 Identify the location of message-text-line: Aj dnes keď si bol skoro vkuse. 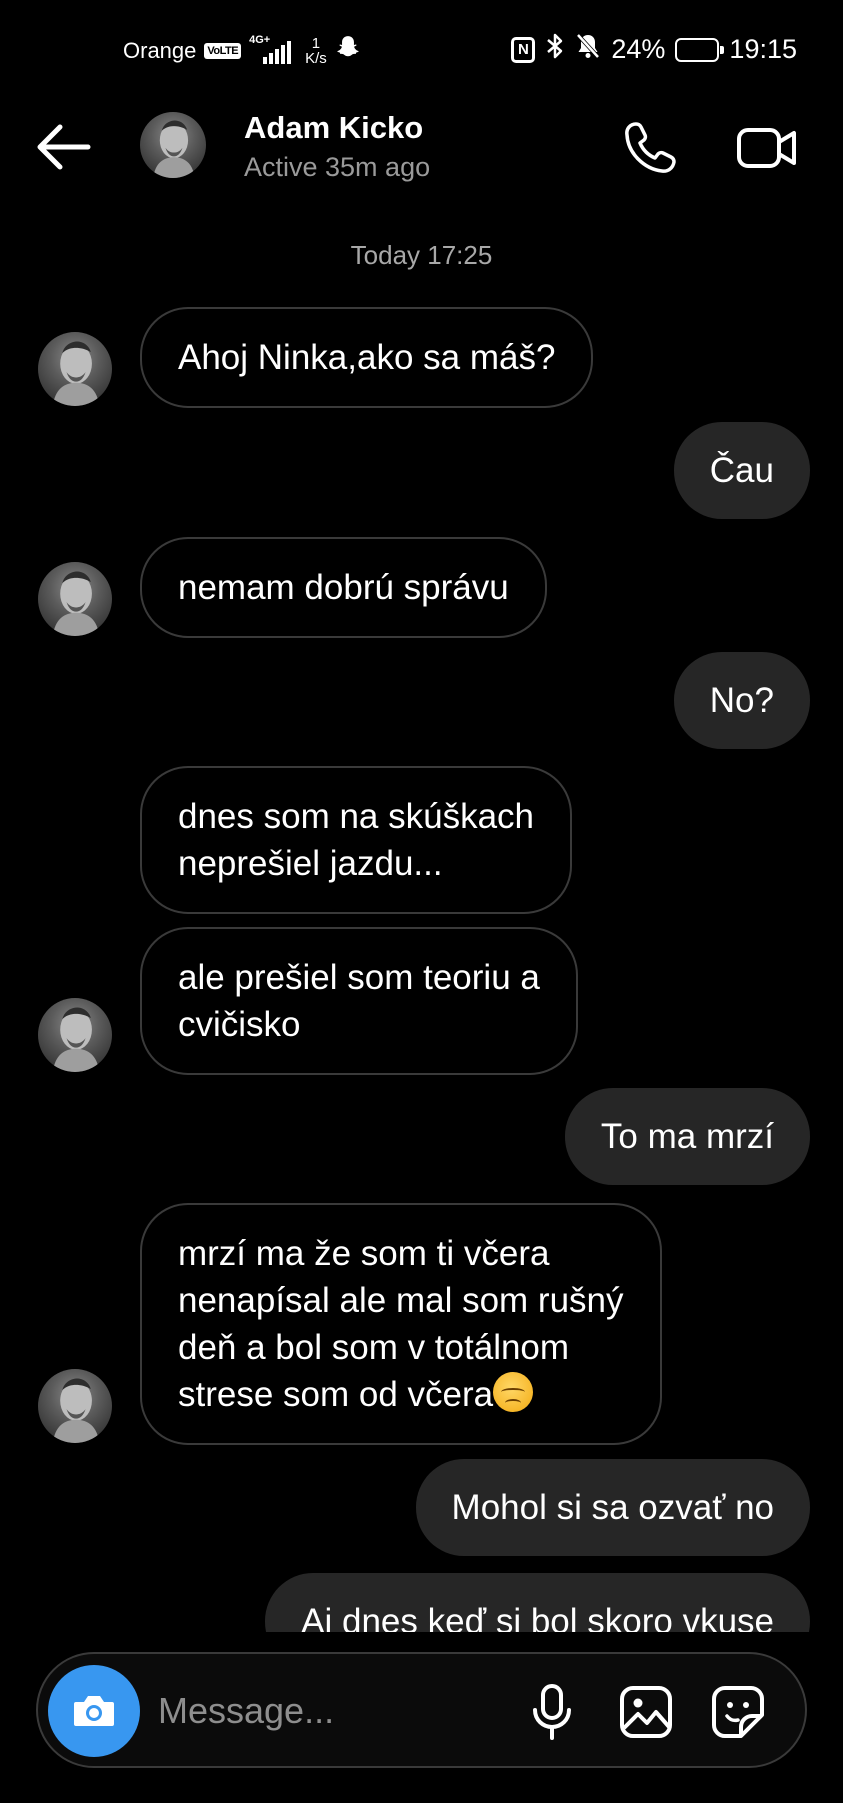
(537, 1617).